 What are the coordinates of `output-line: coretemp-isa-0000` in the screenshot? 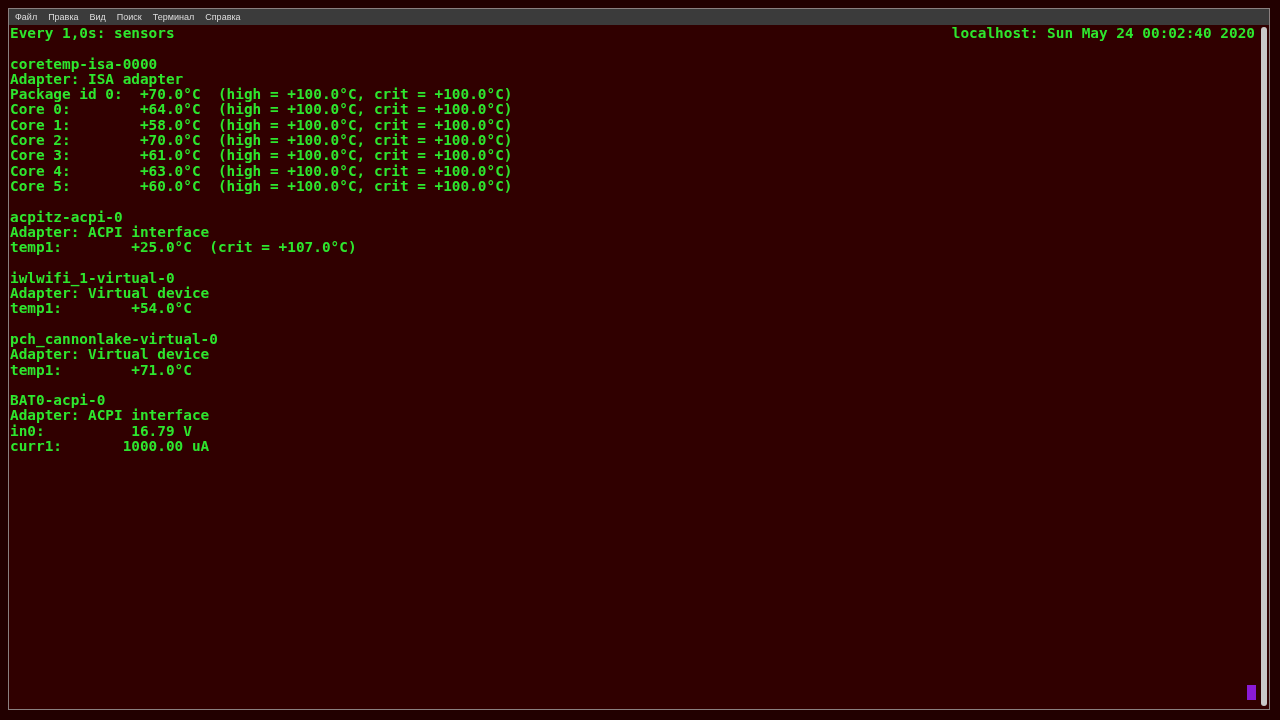 It's located at (84, 63).